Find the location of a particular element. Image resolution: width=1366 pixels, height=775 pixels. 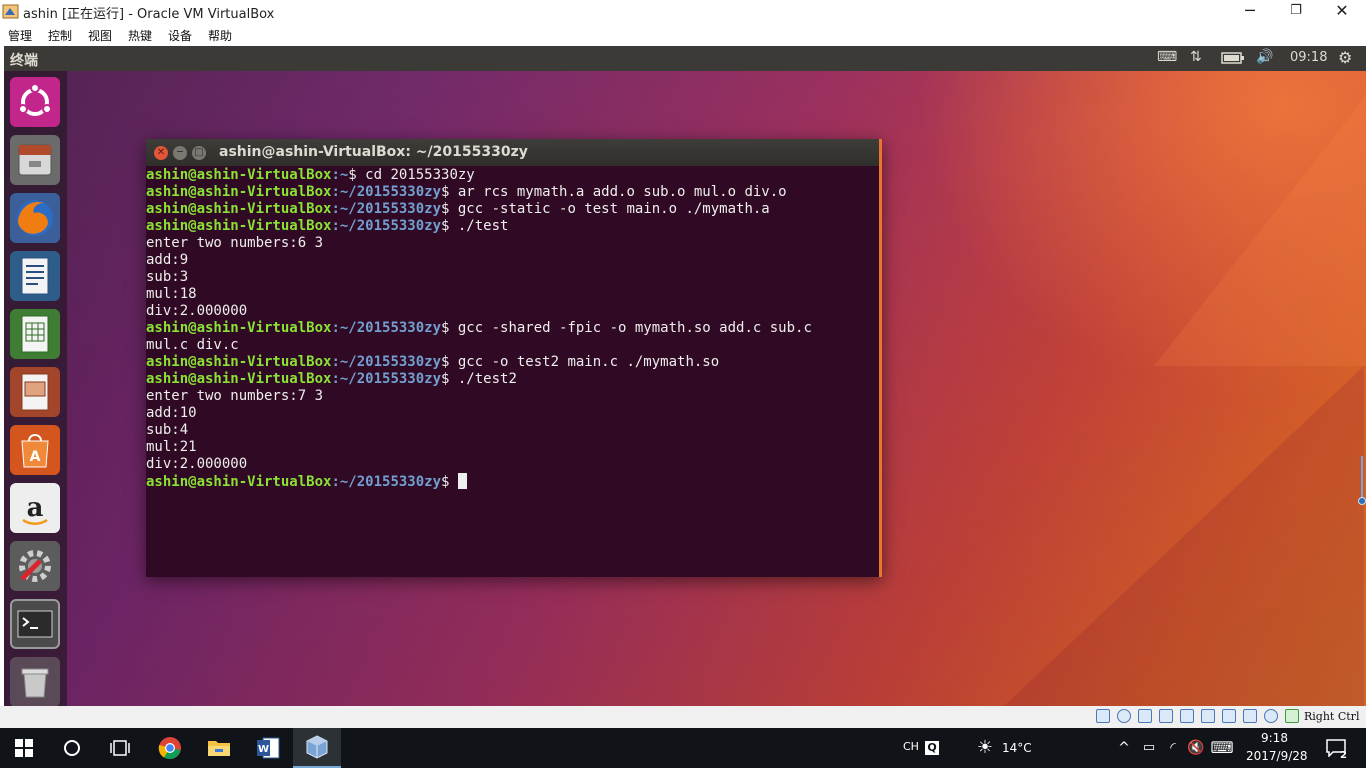

battery-icon: ▭ is located at coordinates (1149, 748).